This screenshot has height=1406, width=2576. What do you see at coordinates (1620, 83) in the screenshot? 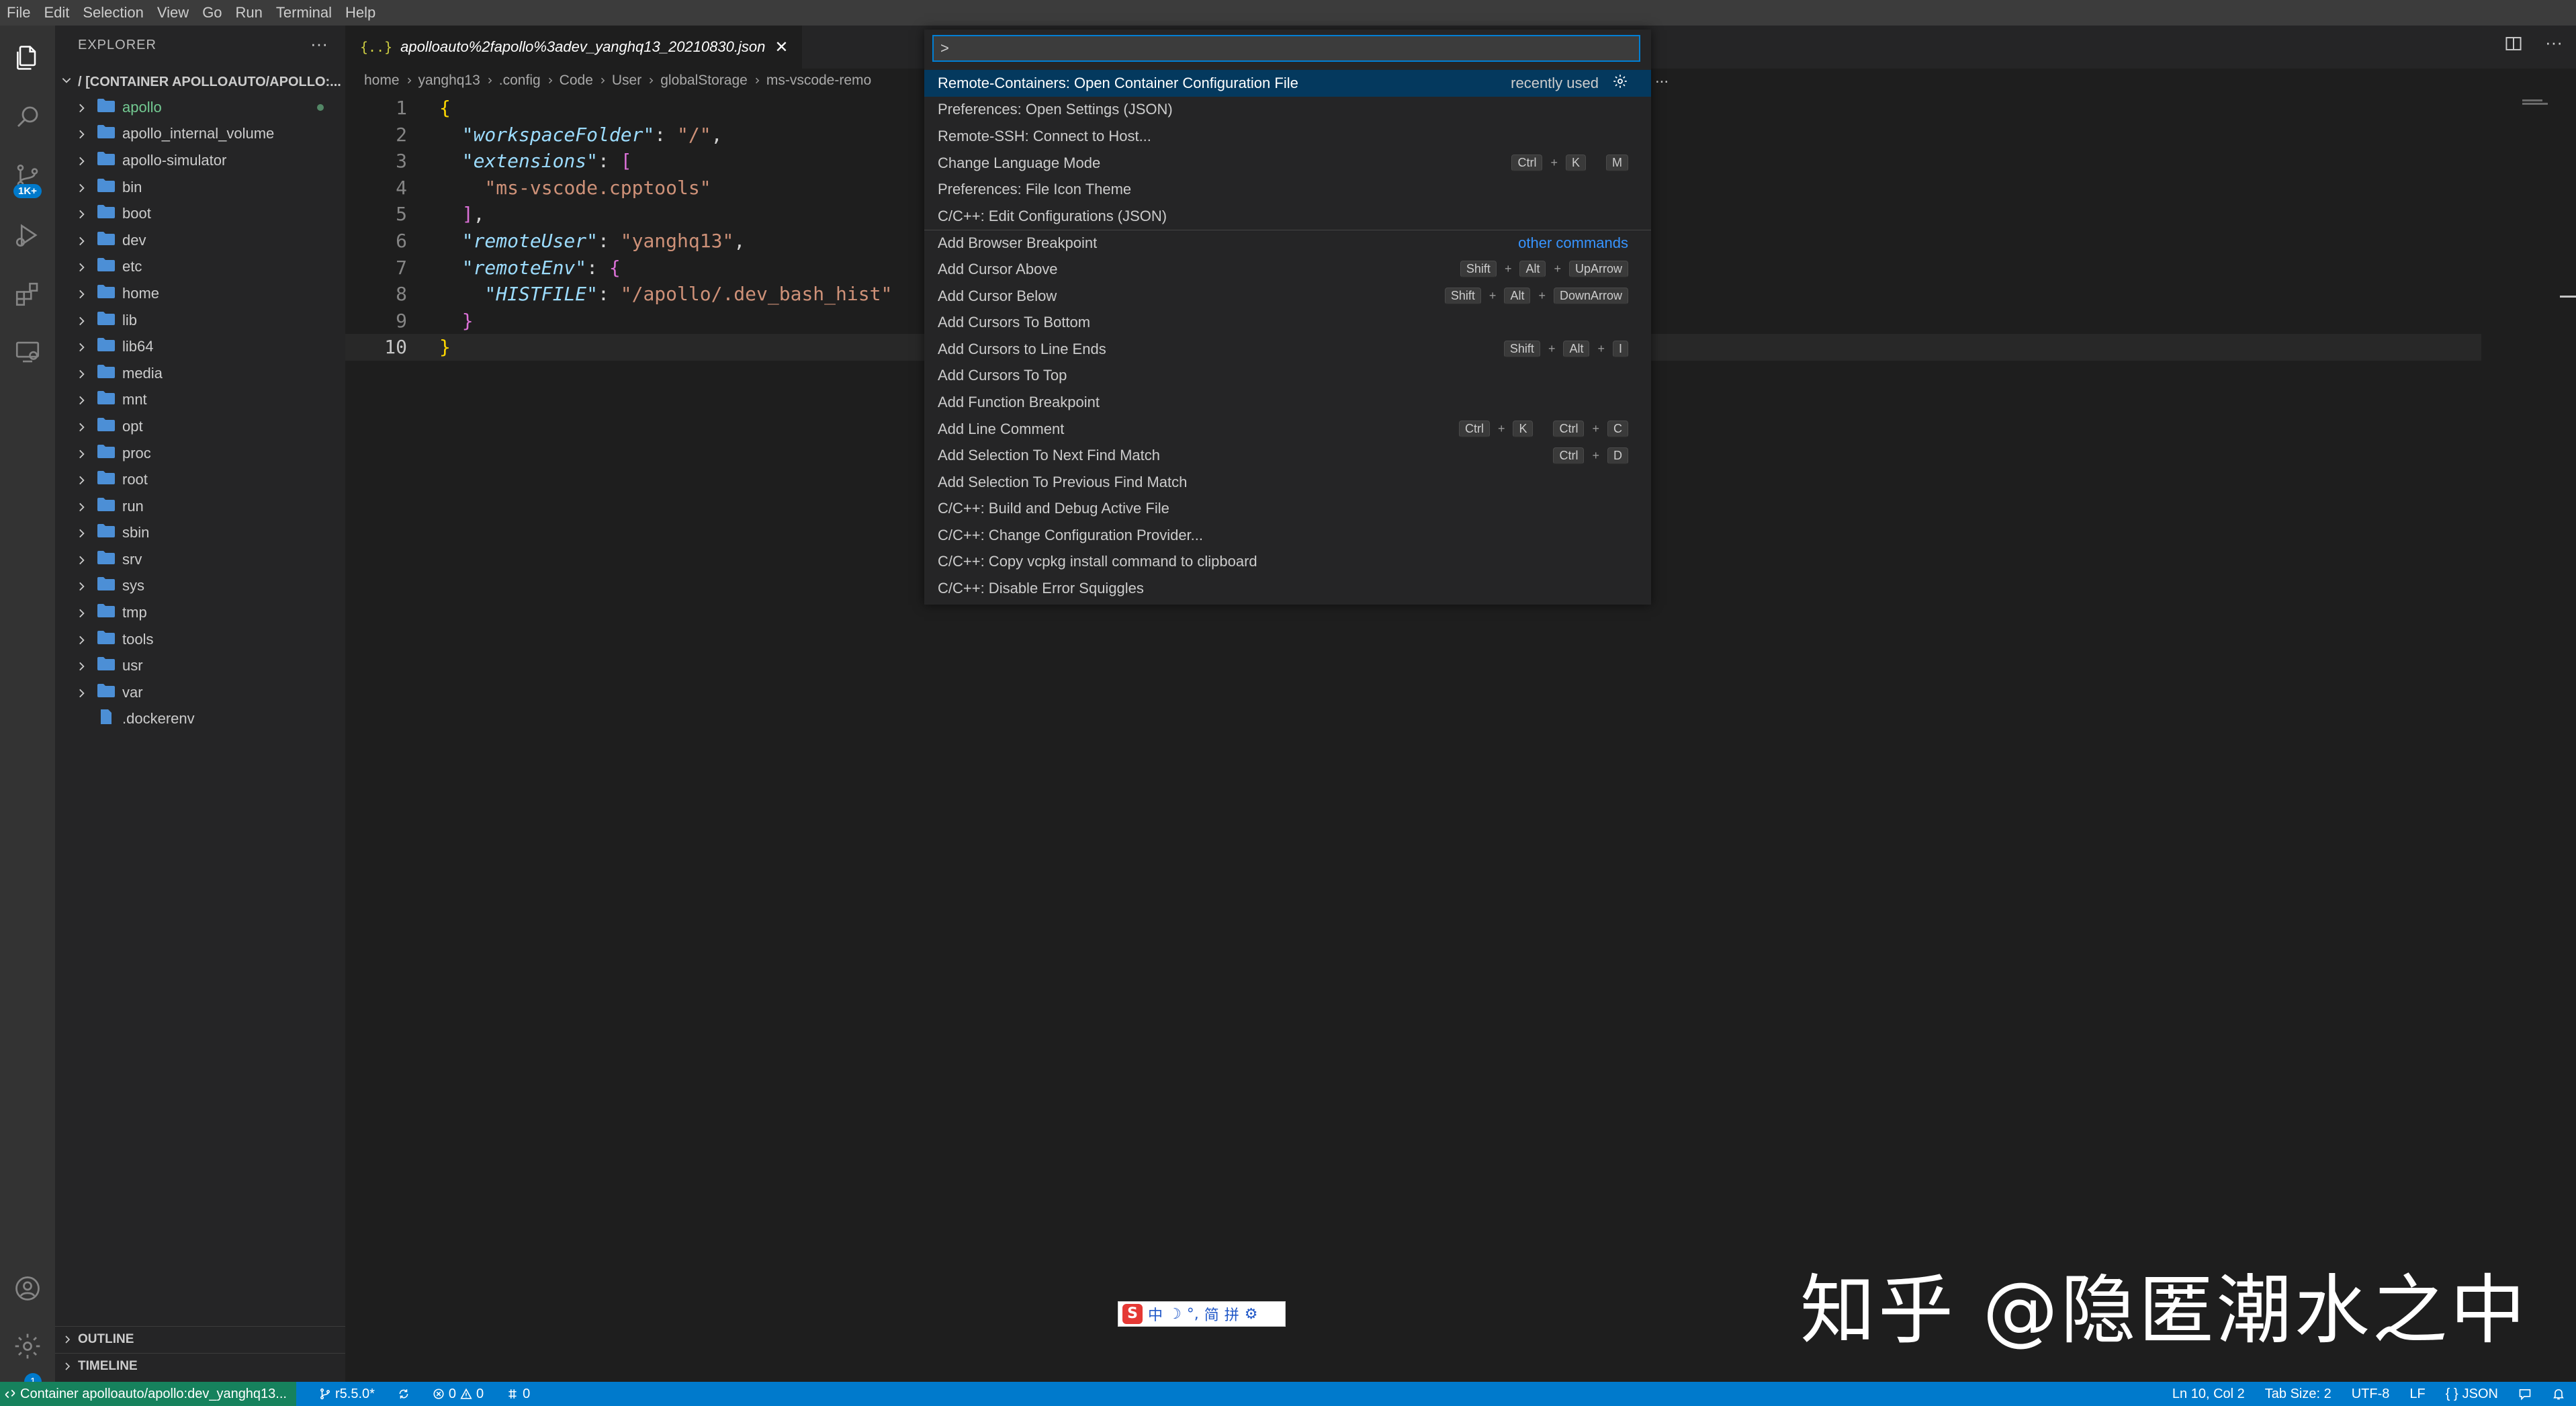
I see `configure-keybinding-gear-icon` at bounding box center [1620, 83].